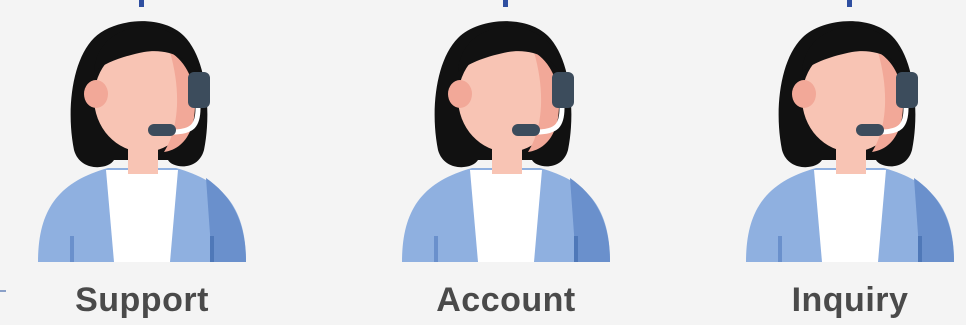 The height and width of the screenshot is (325, 966). What do you see at coordinates (142, 300) in the screenshot?
I see `agent-label: Support` at bounding box center [142, 300].